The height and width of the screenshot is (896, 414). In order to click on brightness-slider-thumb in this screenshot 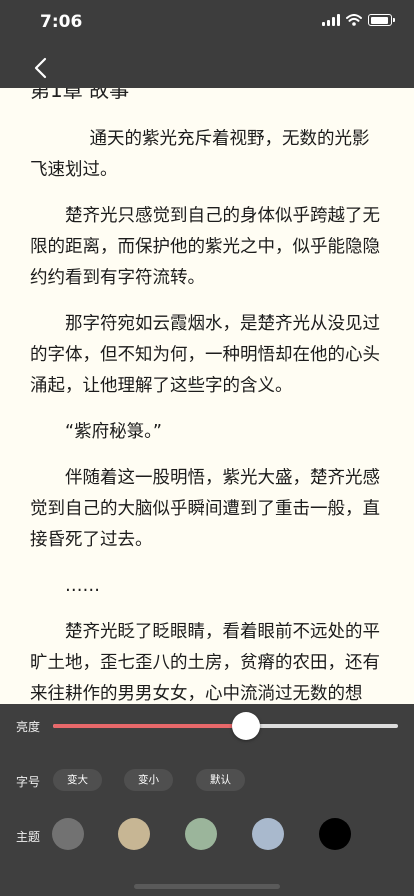, I will do `click(246, 726)`.